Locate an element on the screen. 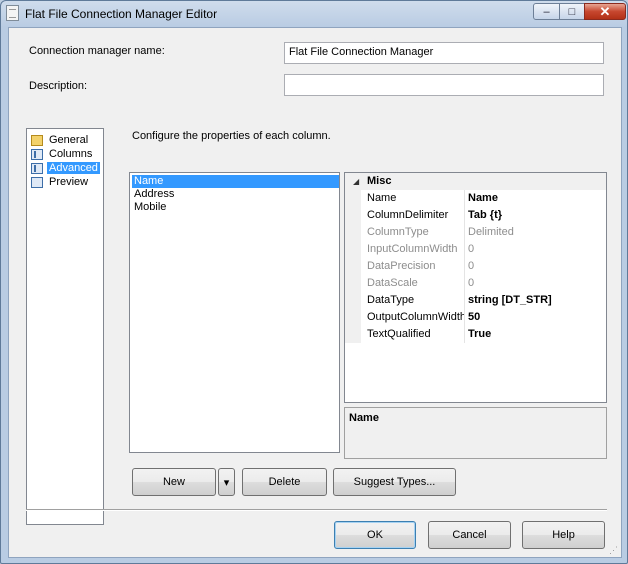 Image resolution: width=628 pixels, height=564 pixels. collapse-triangle-icon: ◢ is located at coordinates (356, 181).